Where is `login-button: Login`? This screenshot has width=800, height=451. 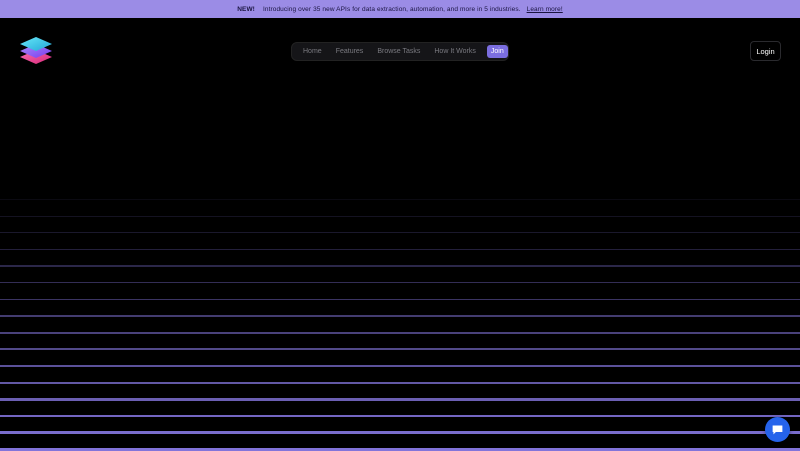 login-button: Login is located at coordinates (765, 51).